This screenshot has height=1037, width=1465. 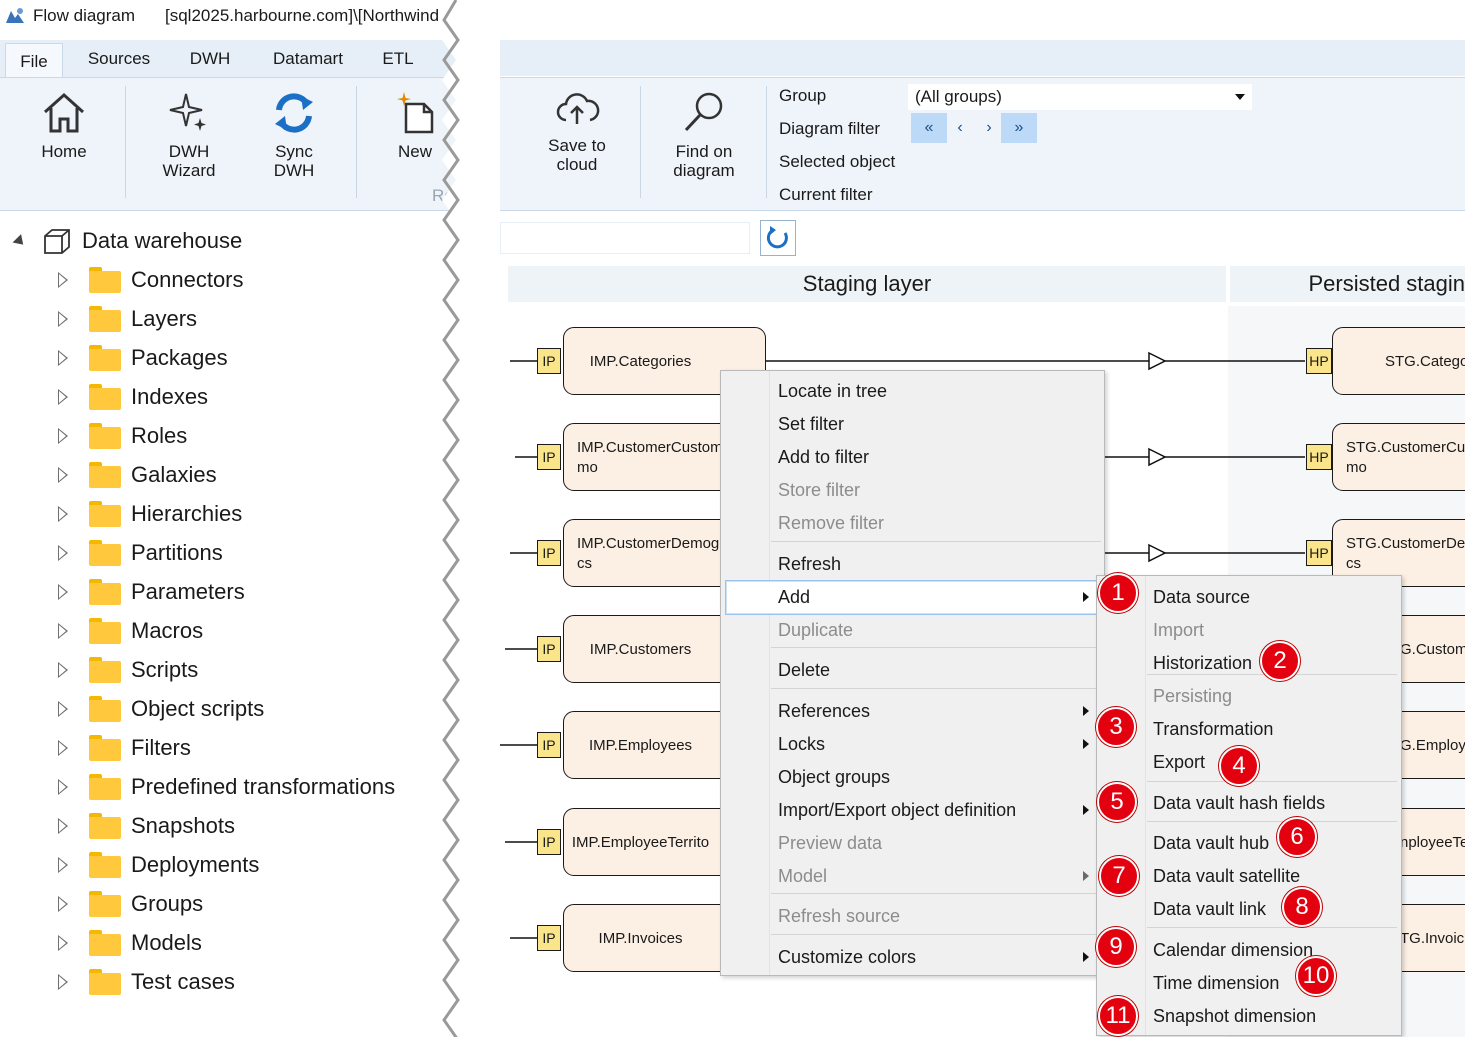 I want to click on callout-badge: 2, so click(x=1280, y=661).